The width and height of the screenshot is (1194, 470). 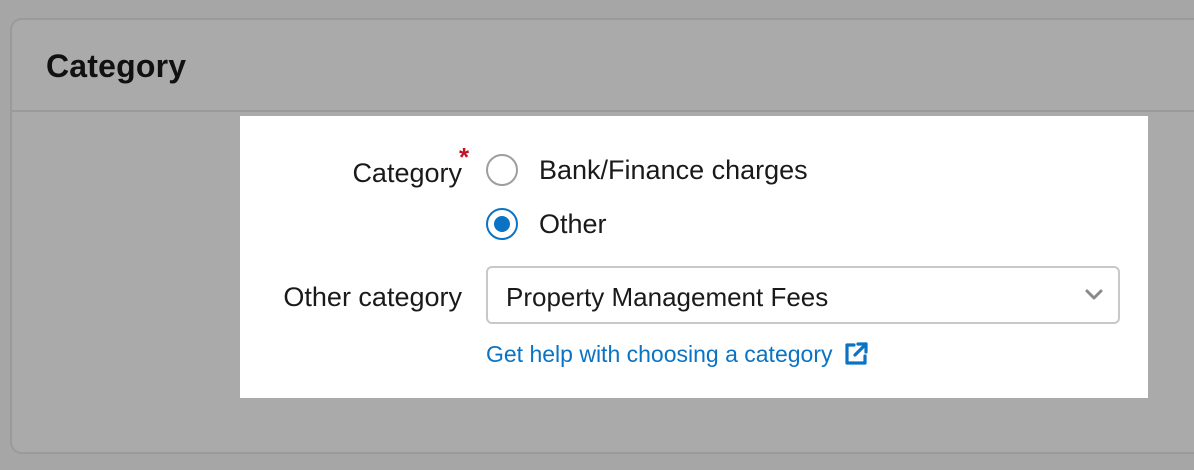 What do you see at coordinates (502, 170) in the screenshot?
I see `radio-button-bank-finance` at bounding box center [502, 170].